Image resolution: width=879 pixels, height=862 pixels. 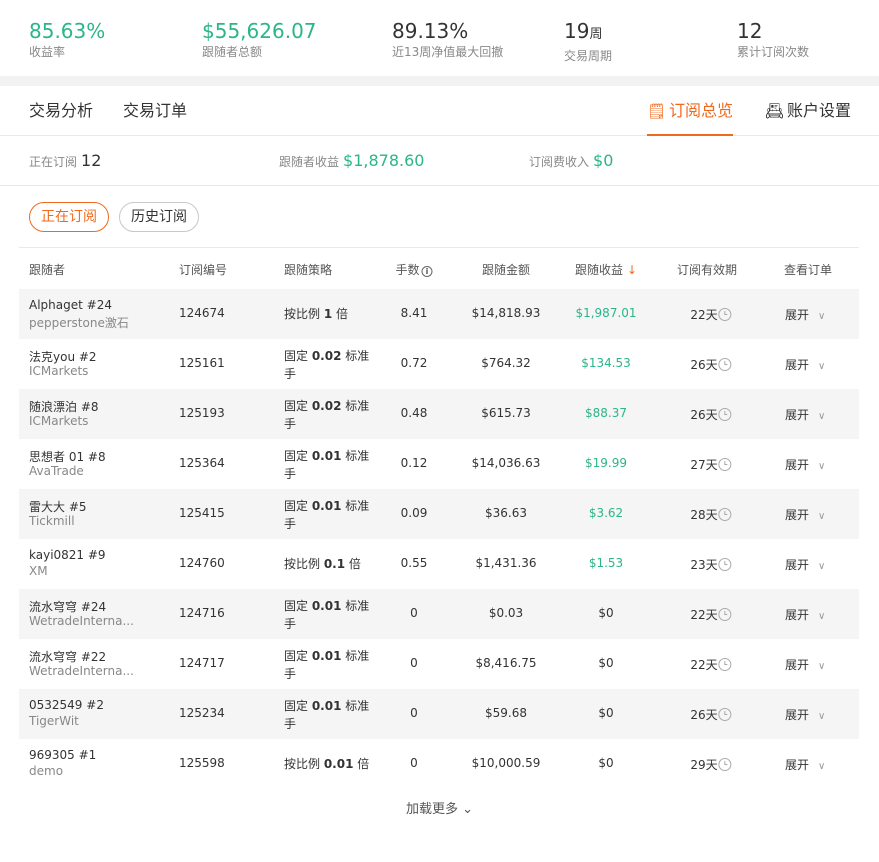 I want to click on stat-follower-total: $55,626.07 跟随者总额, so click(x=259, y=39).